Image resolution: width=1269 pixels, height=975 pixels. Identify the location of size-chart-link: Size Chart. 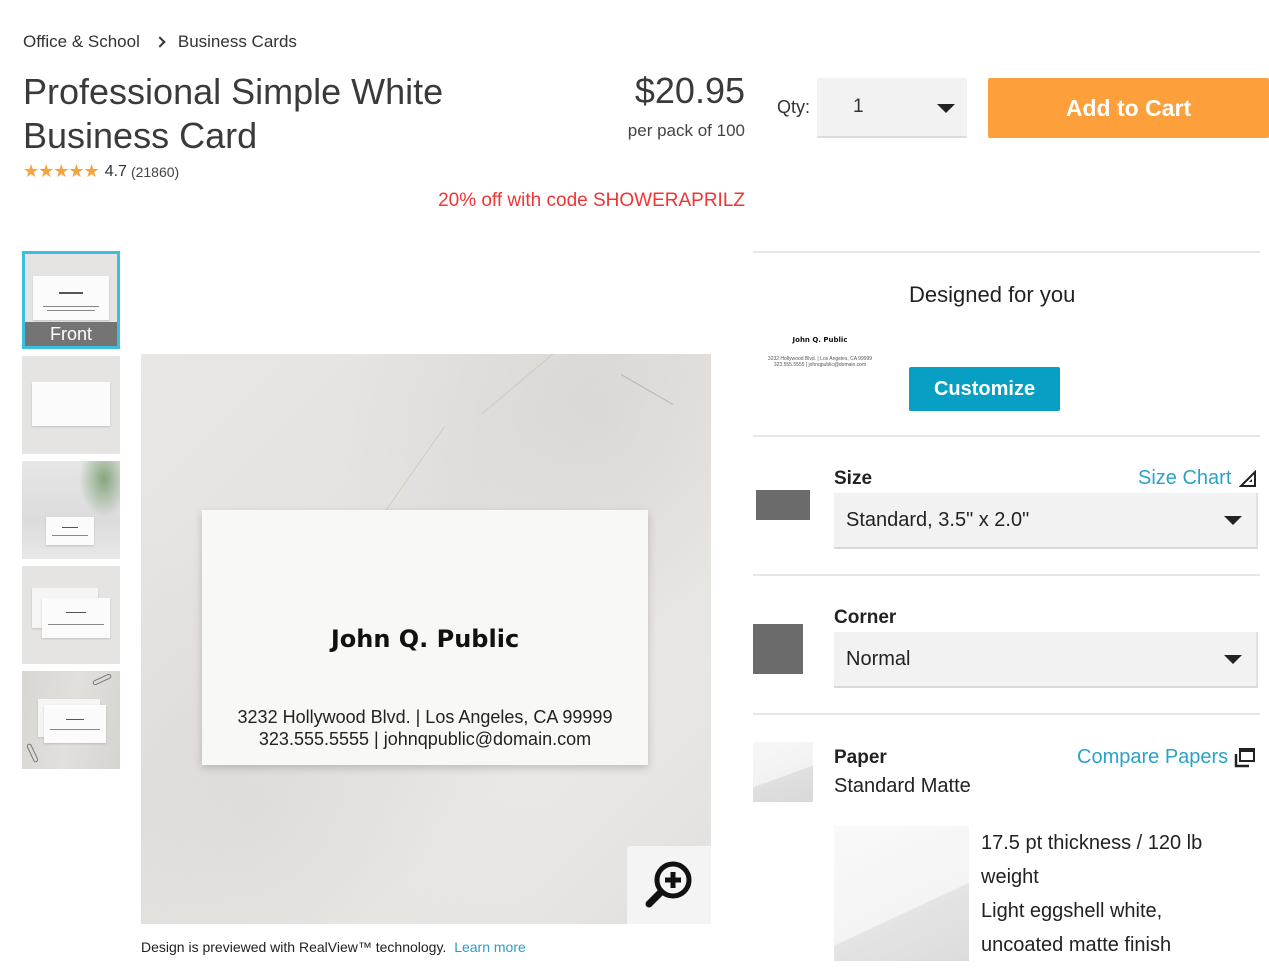
(1197, 478).